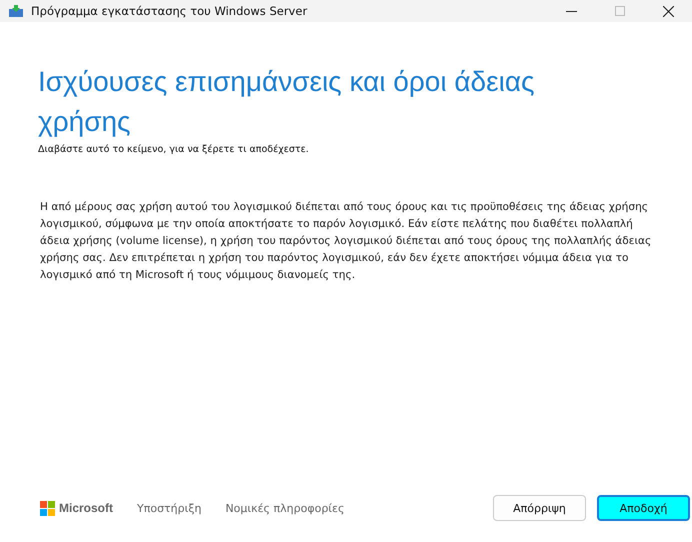 Image resolution: width=692 pixels, height=542 pixels. What do you see at coordinates (668, 11) in the screenshot?
I see `close-icon` at bounding box center [668, 11].